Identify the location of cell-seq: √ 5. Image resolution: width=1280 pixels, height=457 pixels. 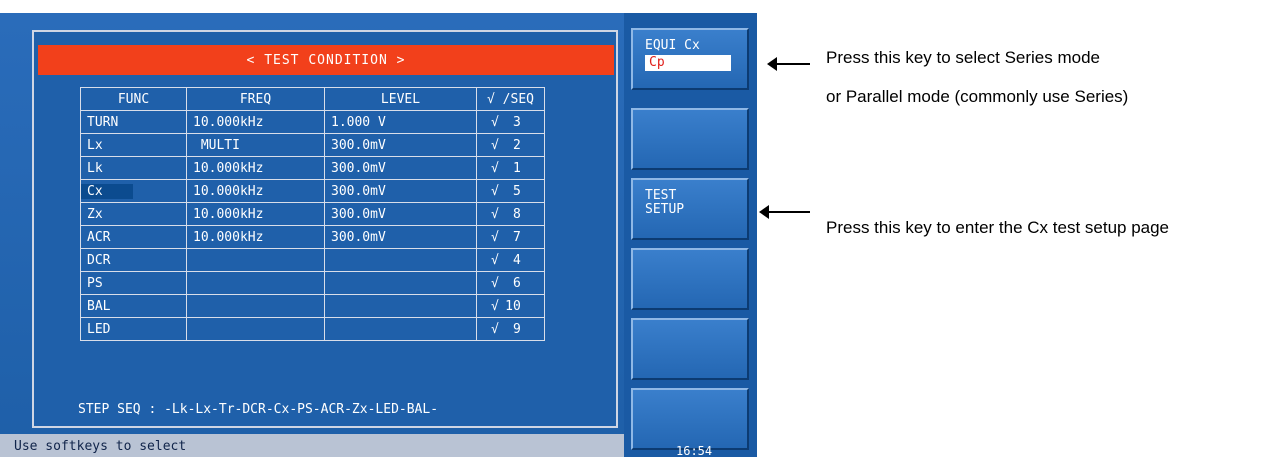
(510, 191).